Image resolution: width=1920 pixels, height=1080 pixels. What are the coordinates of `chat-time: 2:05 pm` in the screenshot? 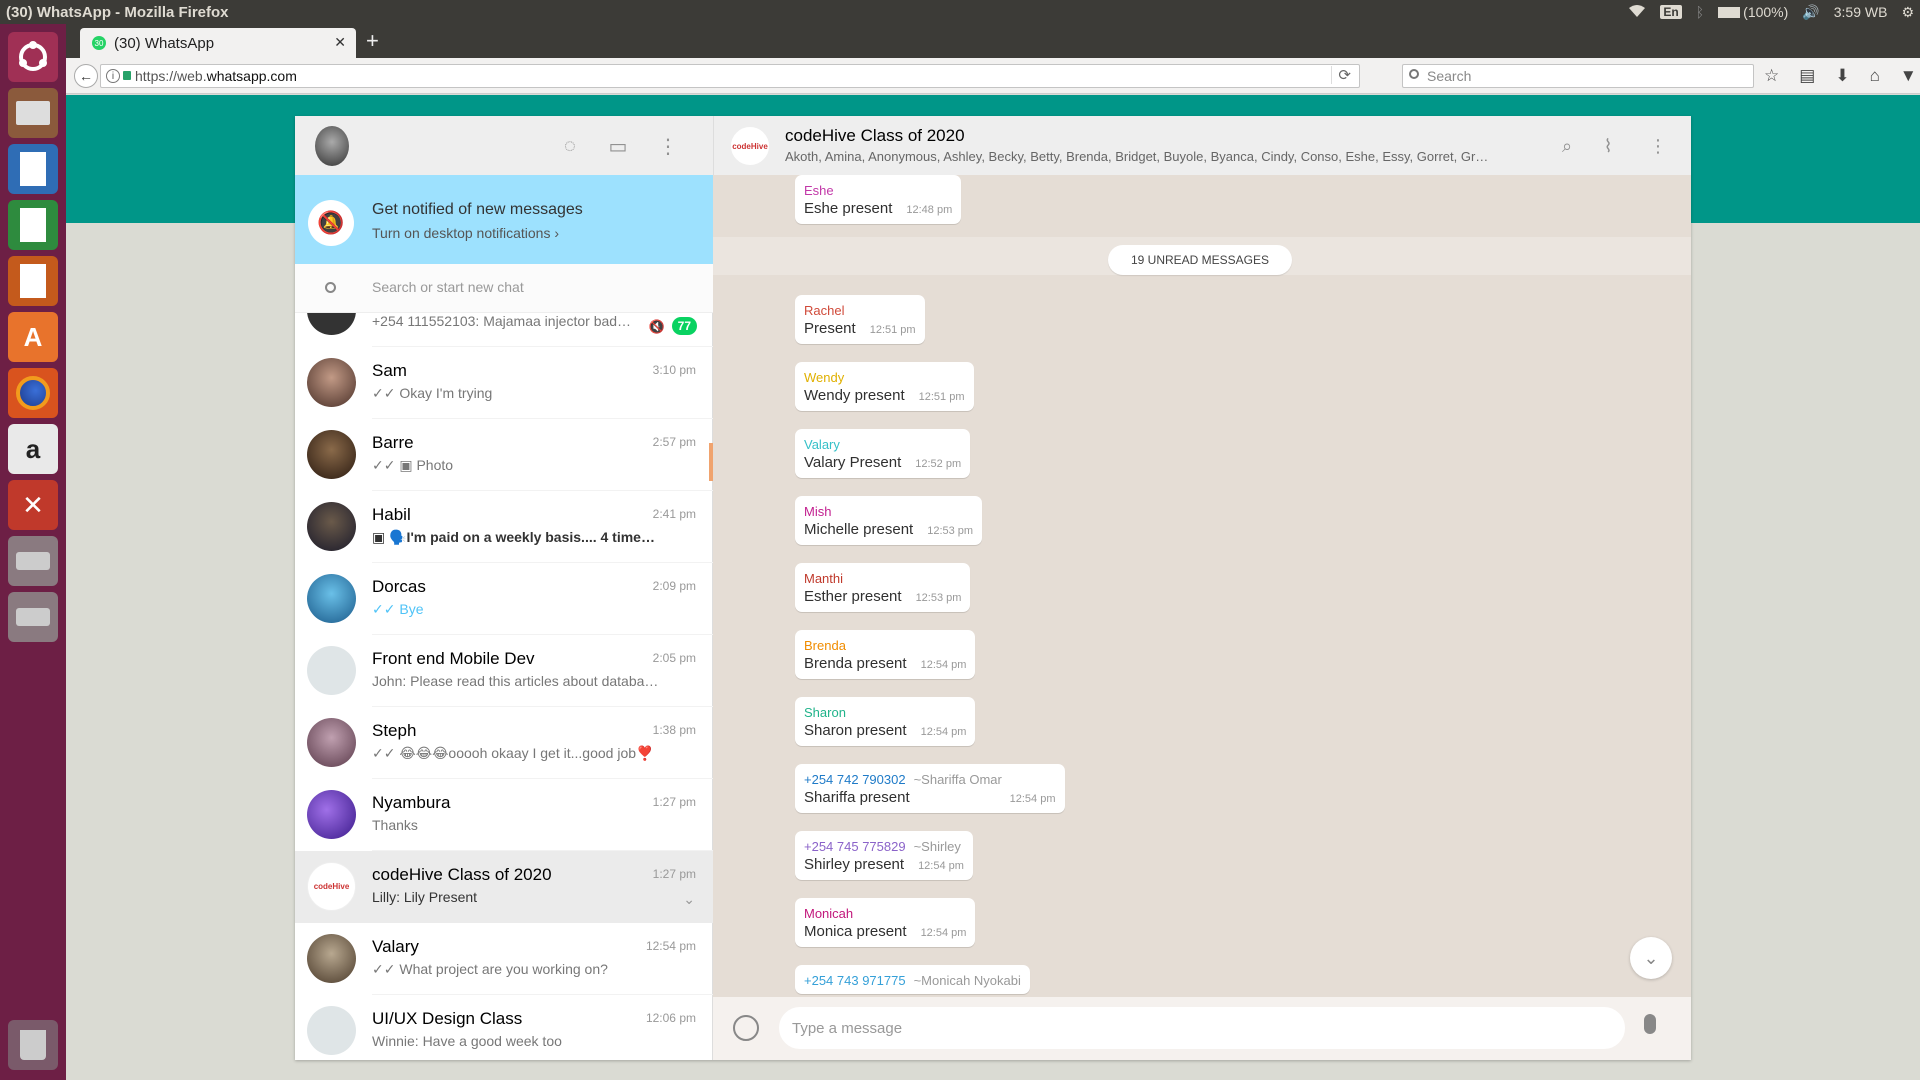 It's located at (674, 658).